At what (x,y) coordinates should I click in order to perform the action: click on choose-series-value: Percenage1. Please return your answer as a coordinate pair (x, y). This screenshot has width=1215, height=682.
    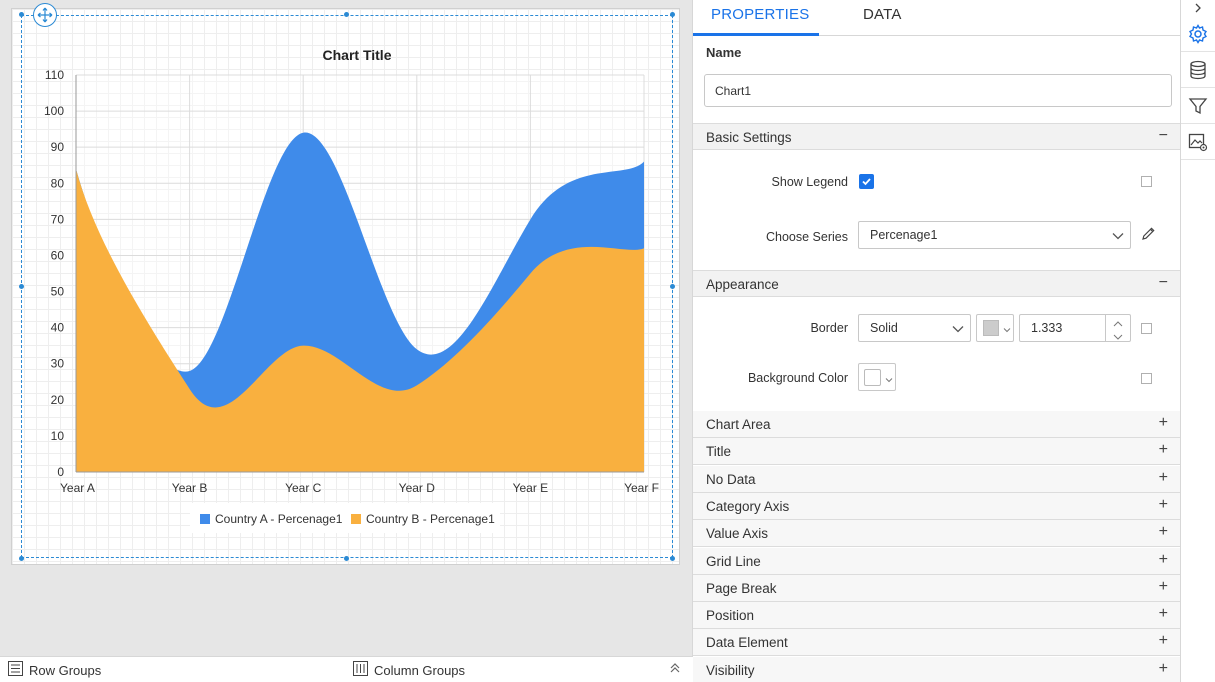
    Looking at the image, I should click on (904, 235).